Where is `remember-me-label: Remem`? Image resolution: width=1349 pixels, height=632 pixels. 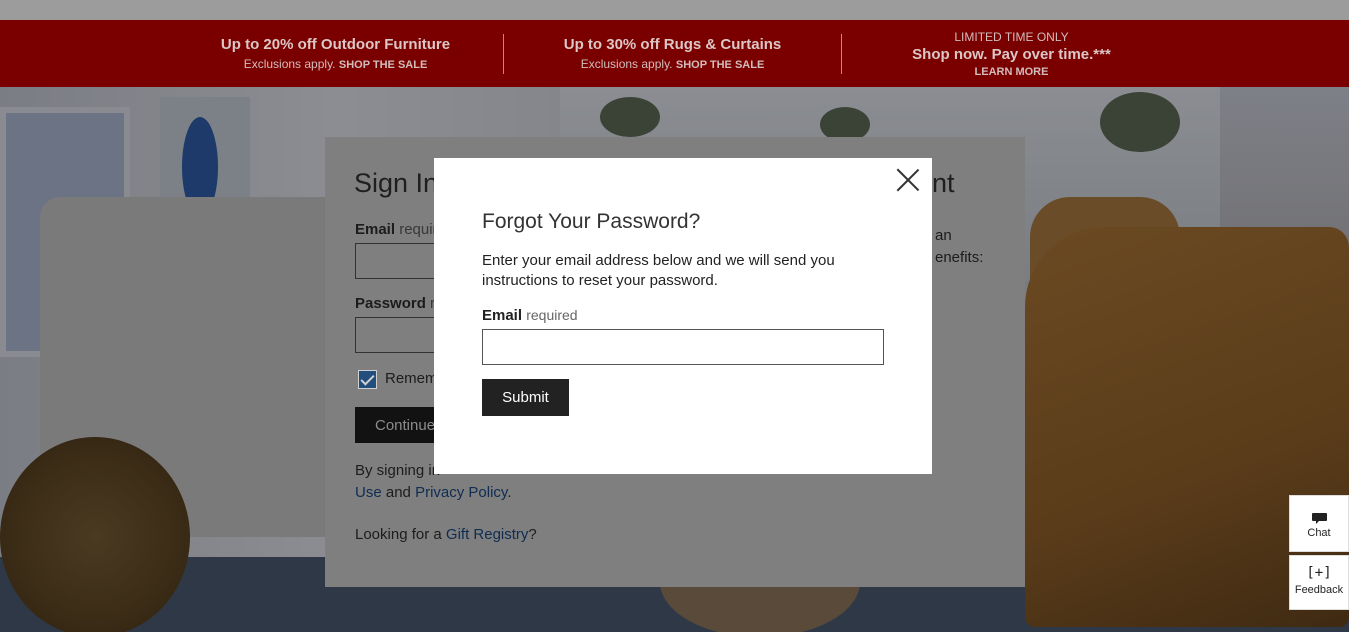
remember-me-label: Remem is located at coordinates (411, 378).